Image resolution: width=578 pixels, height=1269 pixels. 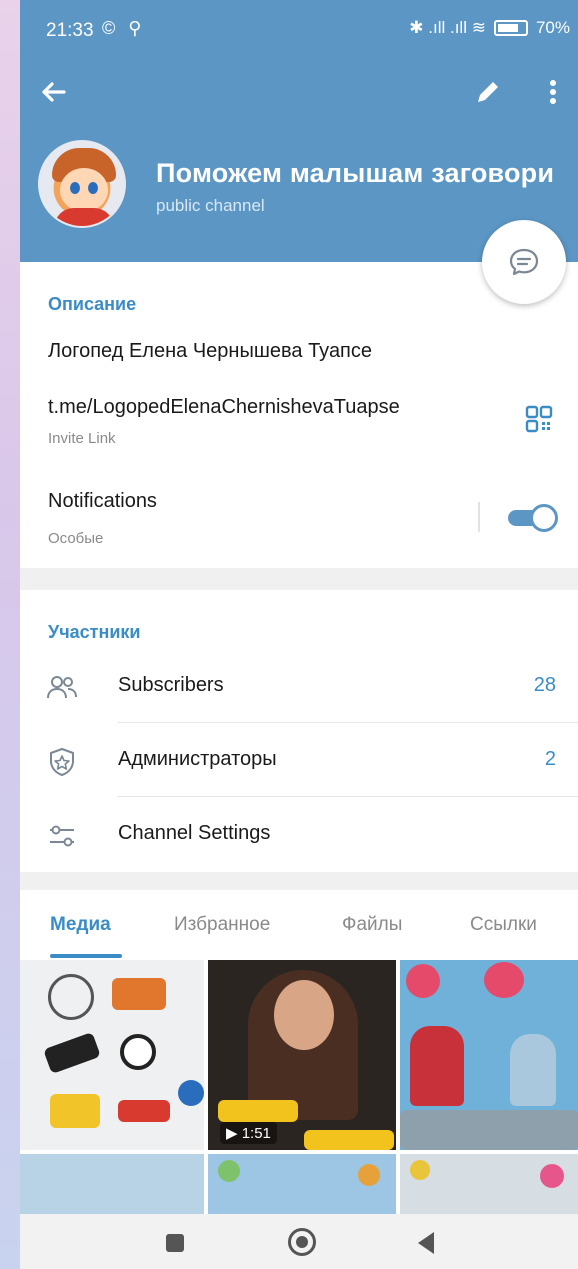 I want to click on invite-link-caption: Invite Link, so click(x=82, y=438).